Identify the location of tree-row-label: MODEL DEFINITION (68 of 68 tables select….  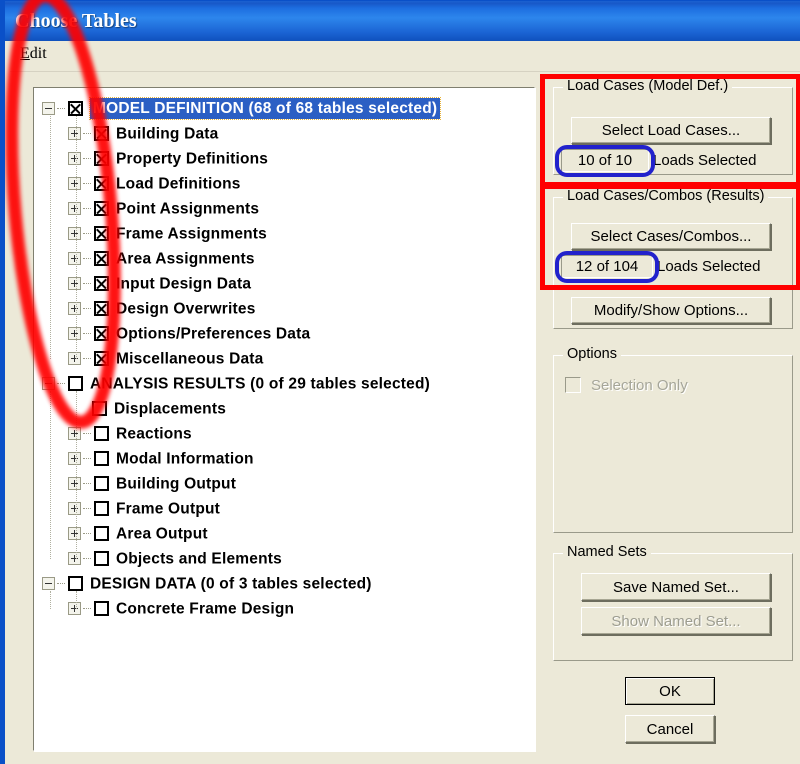
(265, 109).